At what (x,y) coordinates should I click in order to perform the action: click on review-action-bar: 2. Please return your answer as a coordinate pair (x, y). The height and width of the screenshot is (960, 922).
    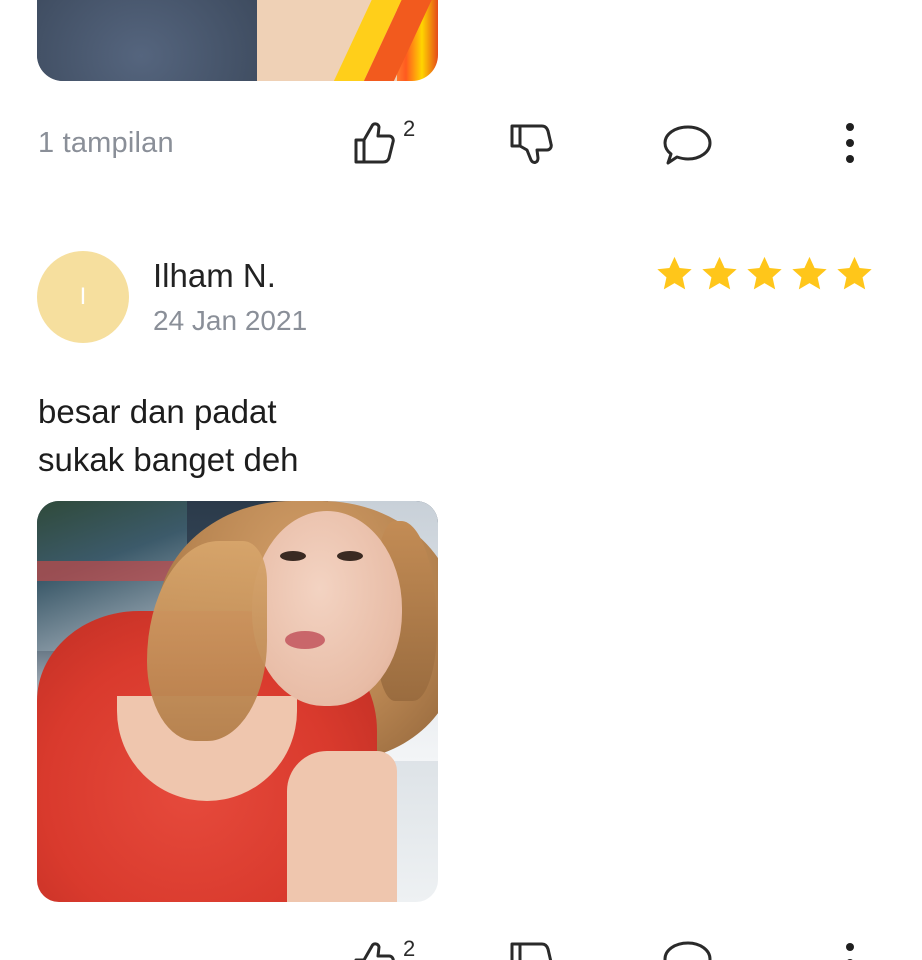
    Looking at the image, I should click on (461, 946).